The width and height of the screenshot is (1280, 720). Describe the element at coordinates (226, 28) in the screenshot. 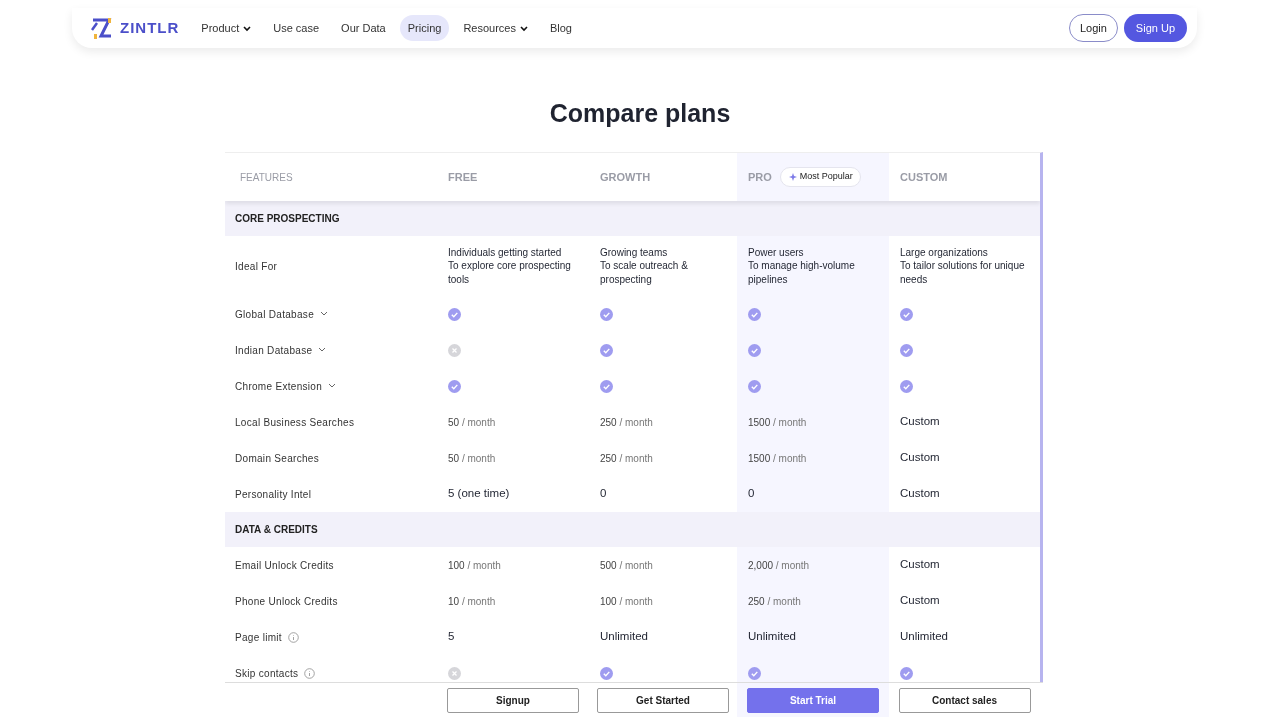

I see `nav-link: Product` at that location.